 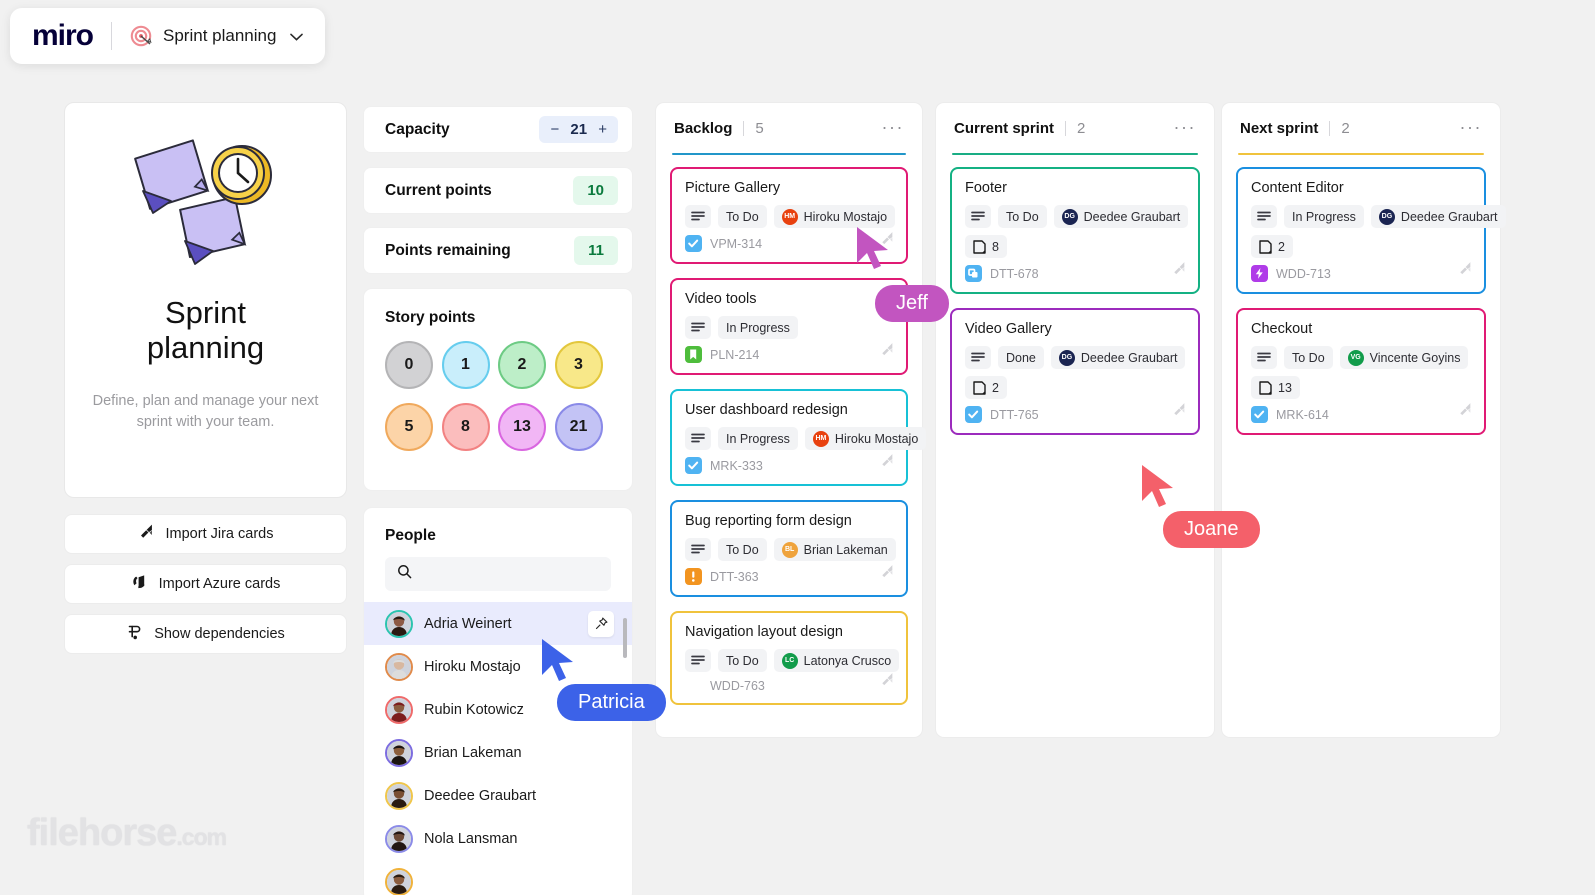 What do you see at coordinates (1361, 371) in the screenshot?
I see `task-card: Checkout To Do VG Vincente Goyins 13 MRK-614` at bounding box center [1361, 371].